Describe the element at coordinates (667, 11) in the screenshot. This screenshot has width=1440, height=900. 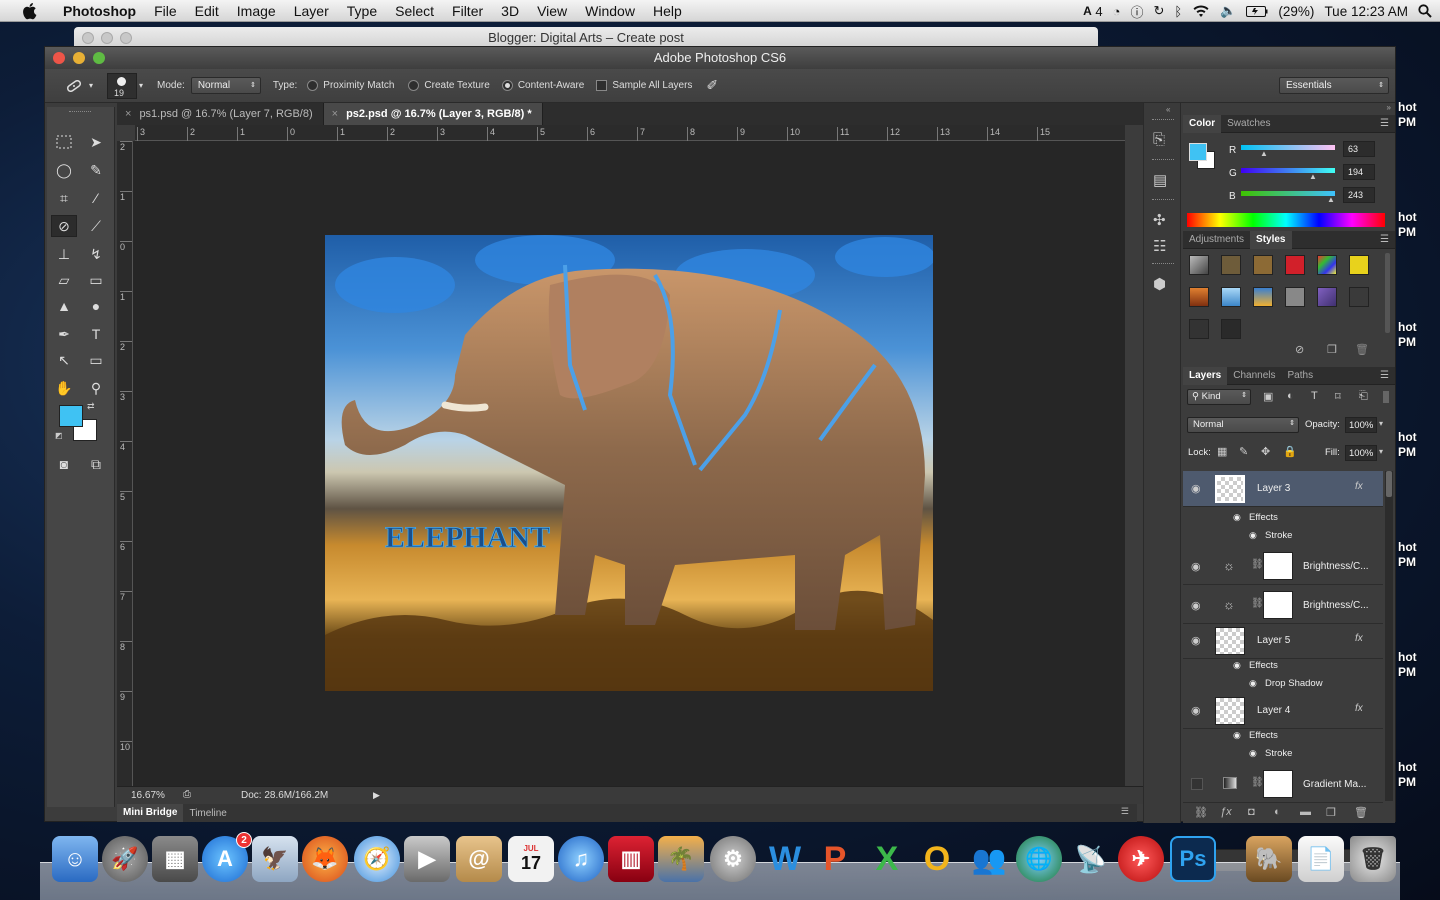
I see `menu-help: Help` at that location.